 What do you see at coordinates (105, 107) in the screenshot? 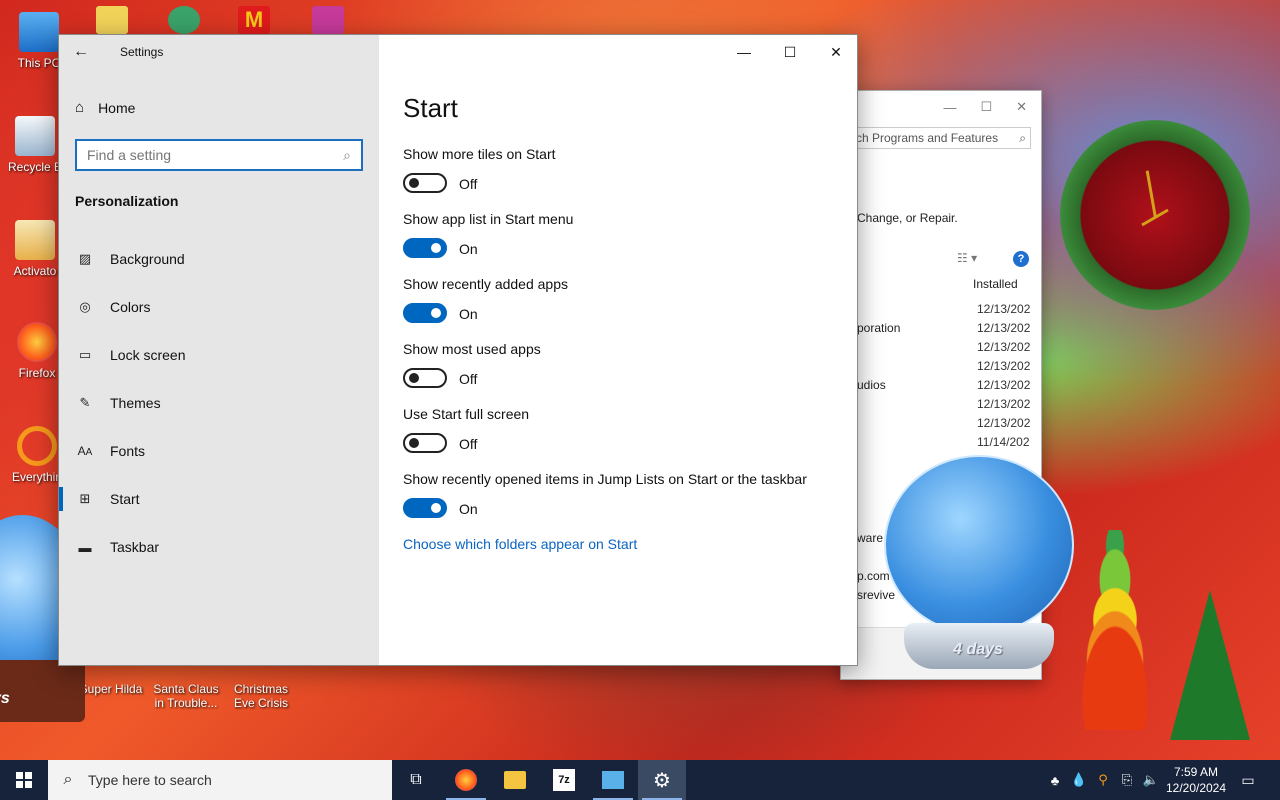
I see `home-nav-item: ⌂ Home` at bounding box center [105, 107].